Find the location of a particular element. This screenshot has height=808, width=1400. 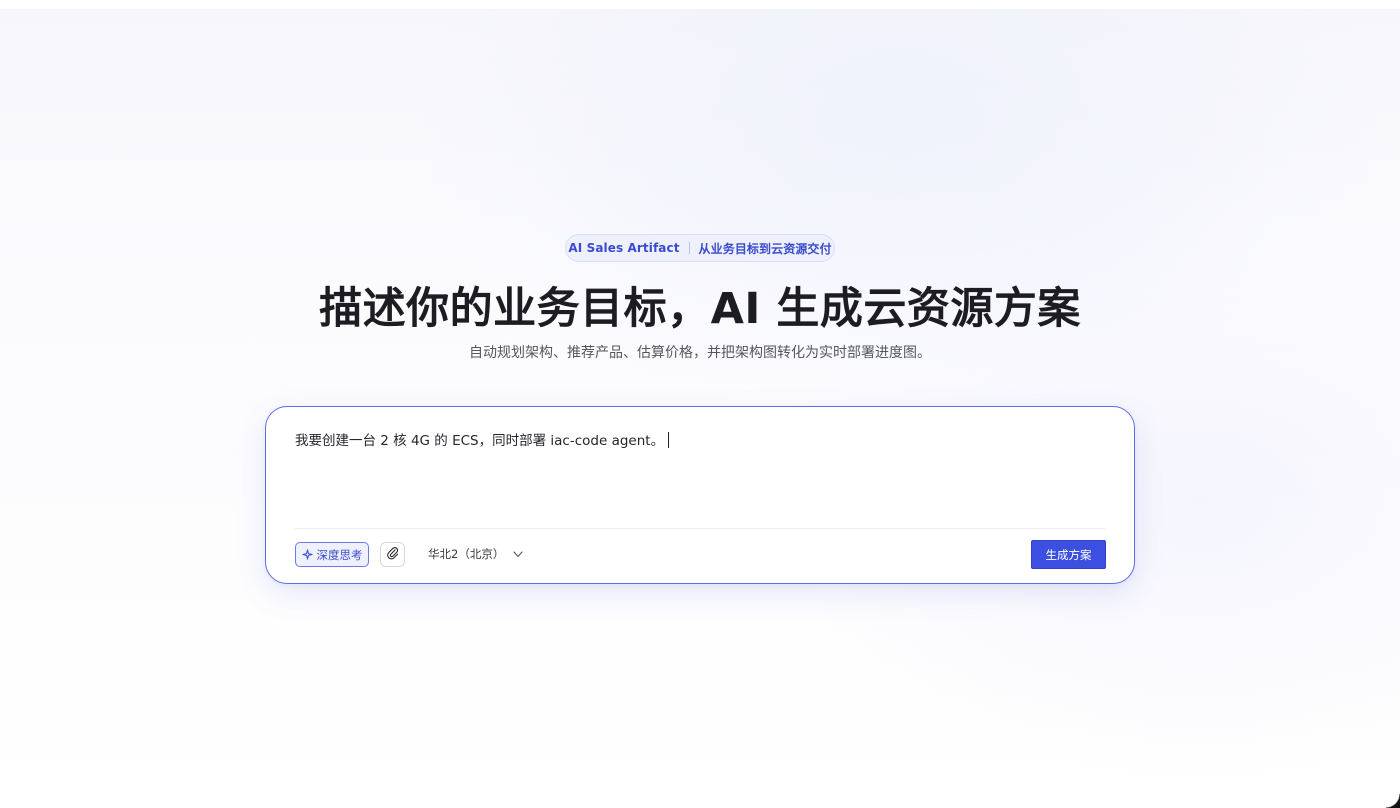

top-strip is located at coordinates (700, 4).